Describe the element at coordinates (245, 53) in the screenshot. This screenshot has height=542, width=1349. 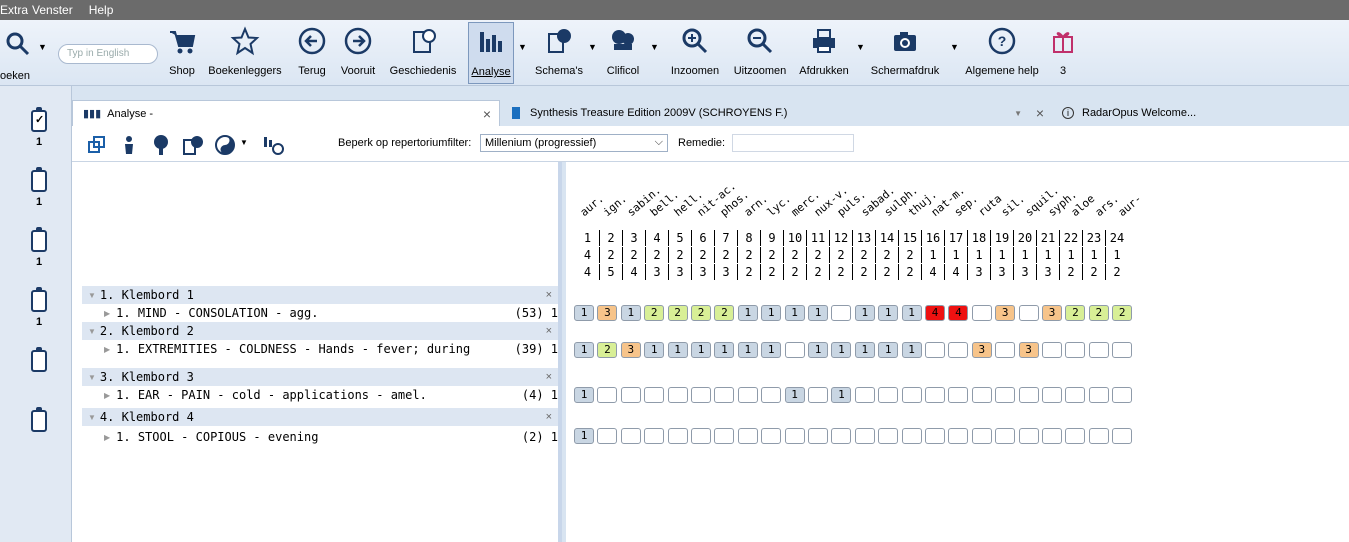
I see `bookmarks-button: Boekenleggers` at that location.